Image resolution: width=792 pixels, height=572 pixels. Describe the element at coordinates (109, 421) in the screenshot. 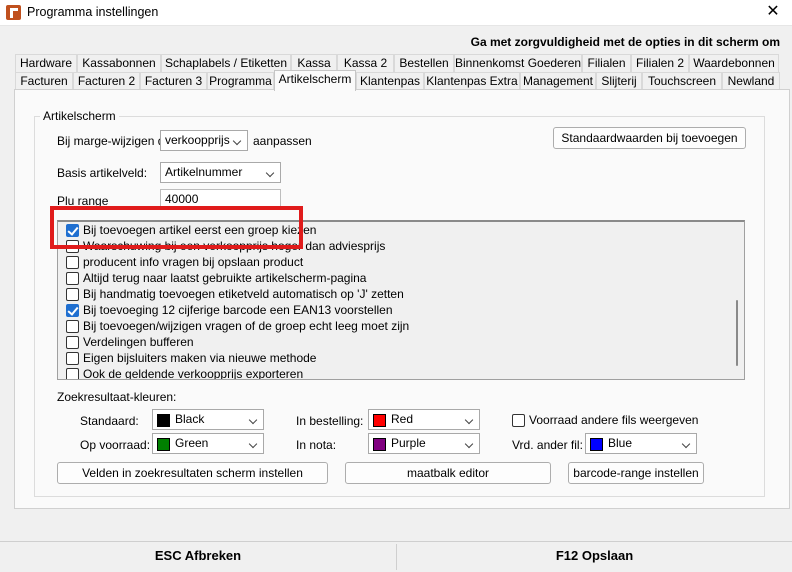

I see `standaard-label: Standaard:` at that location.